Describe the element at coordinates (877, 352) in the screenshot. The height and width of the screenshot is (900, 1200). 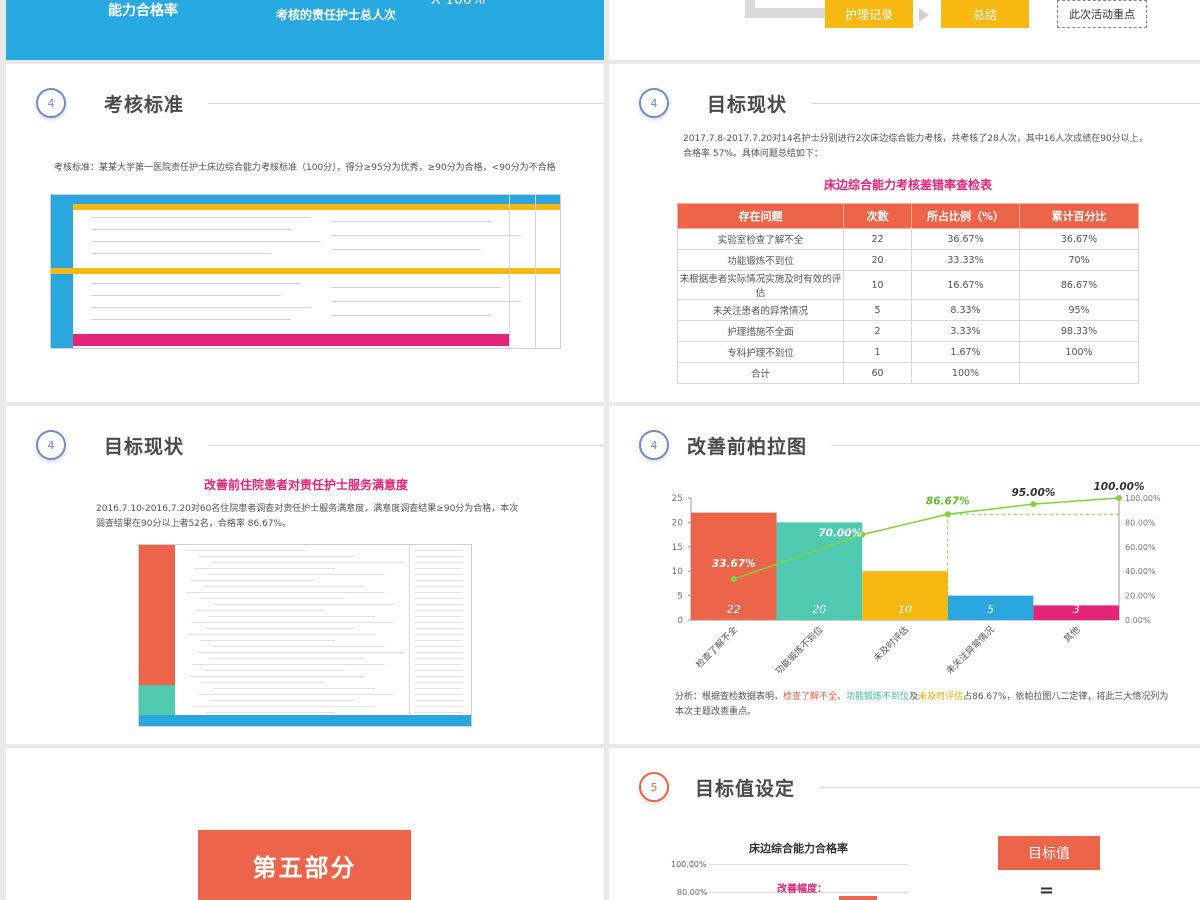
I see `table-cell: 1` at that location.